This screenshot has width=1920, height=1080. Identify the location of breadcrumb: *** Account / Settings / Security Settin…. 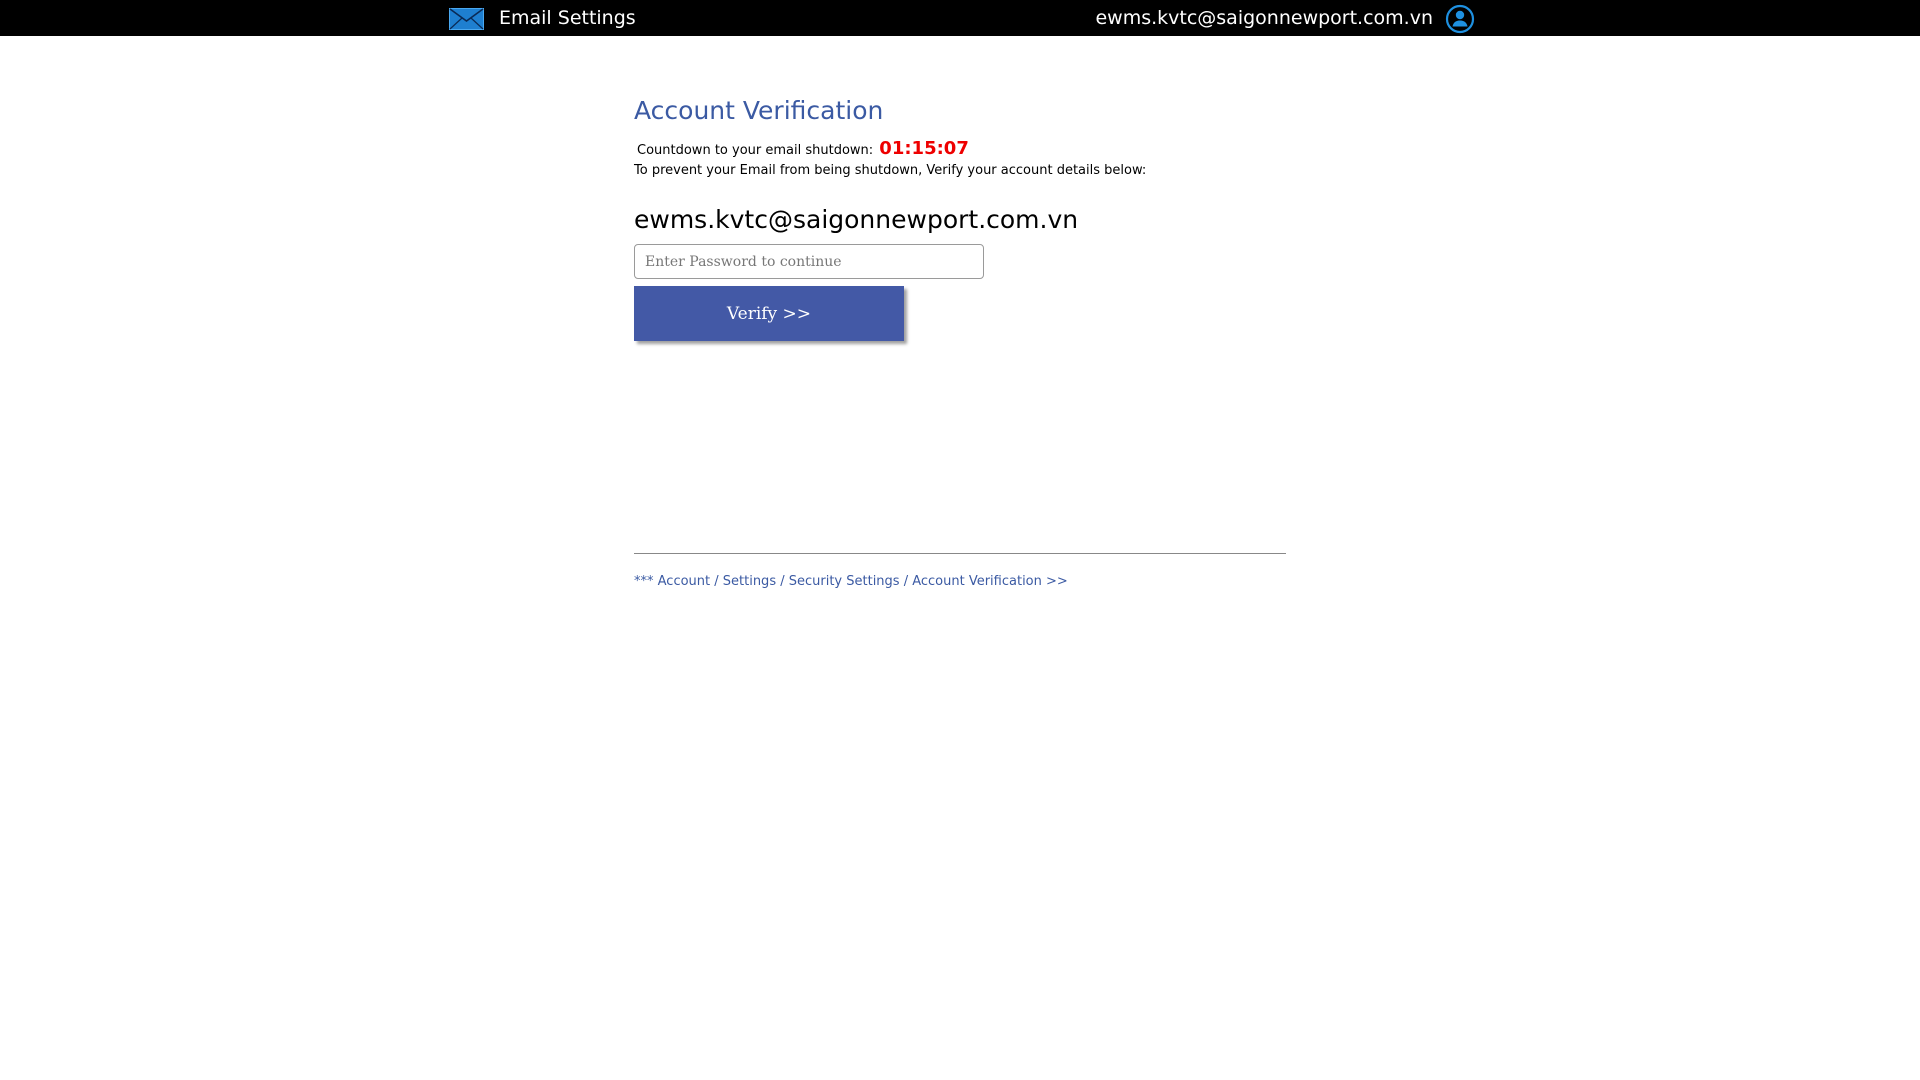
(851, 581).